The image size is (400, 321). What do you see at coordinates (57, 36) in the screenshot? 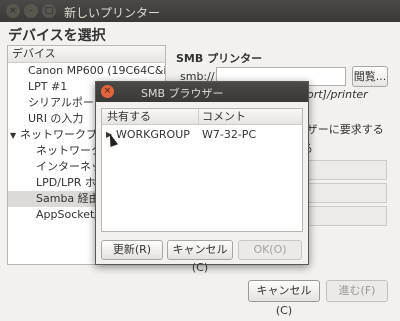
I see `page-heading: デバイスを選択` at bounding box center [57, 36].